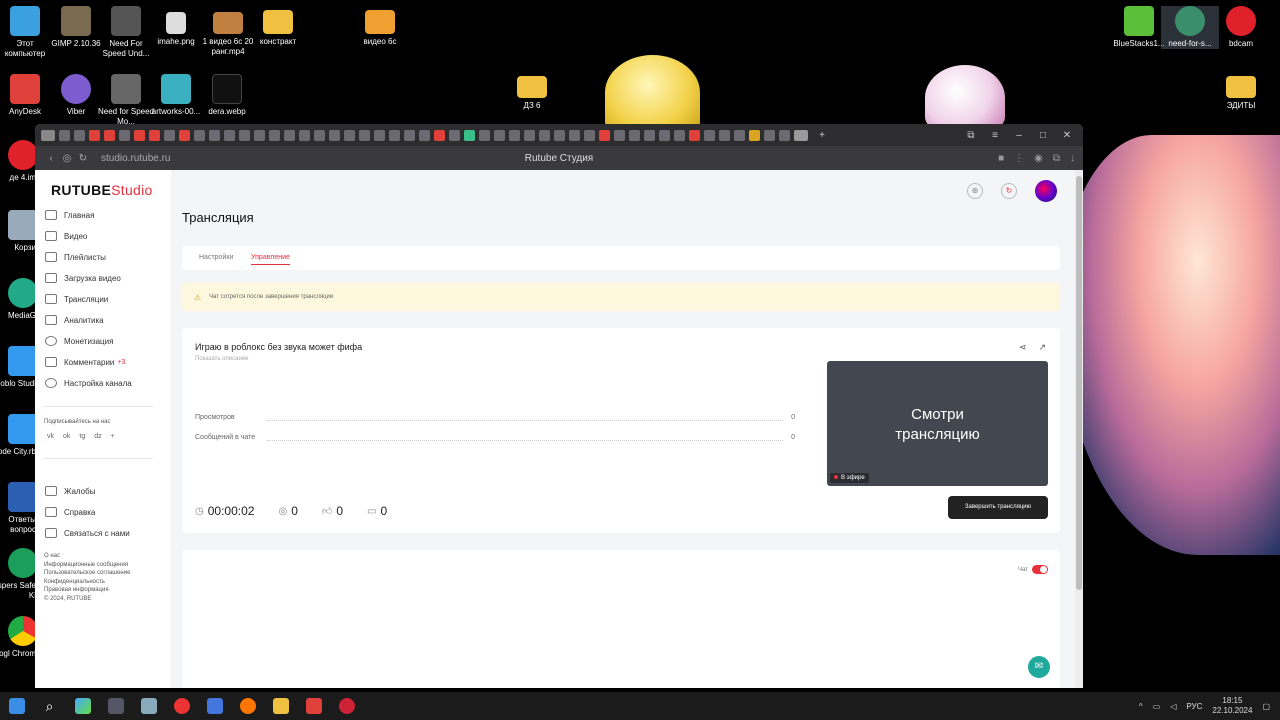  I want to click on sidebar-item-monetization: Монетизация, so click(79, 341).